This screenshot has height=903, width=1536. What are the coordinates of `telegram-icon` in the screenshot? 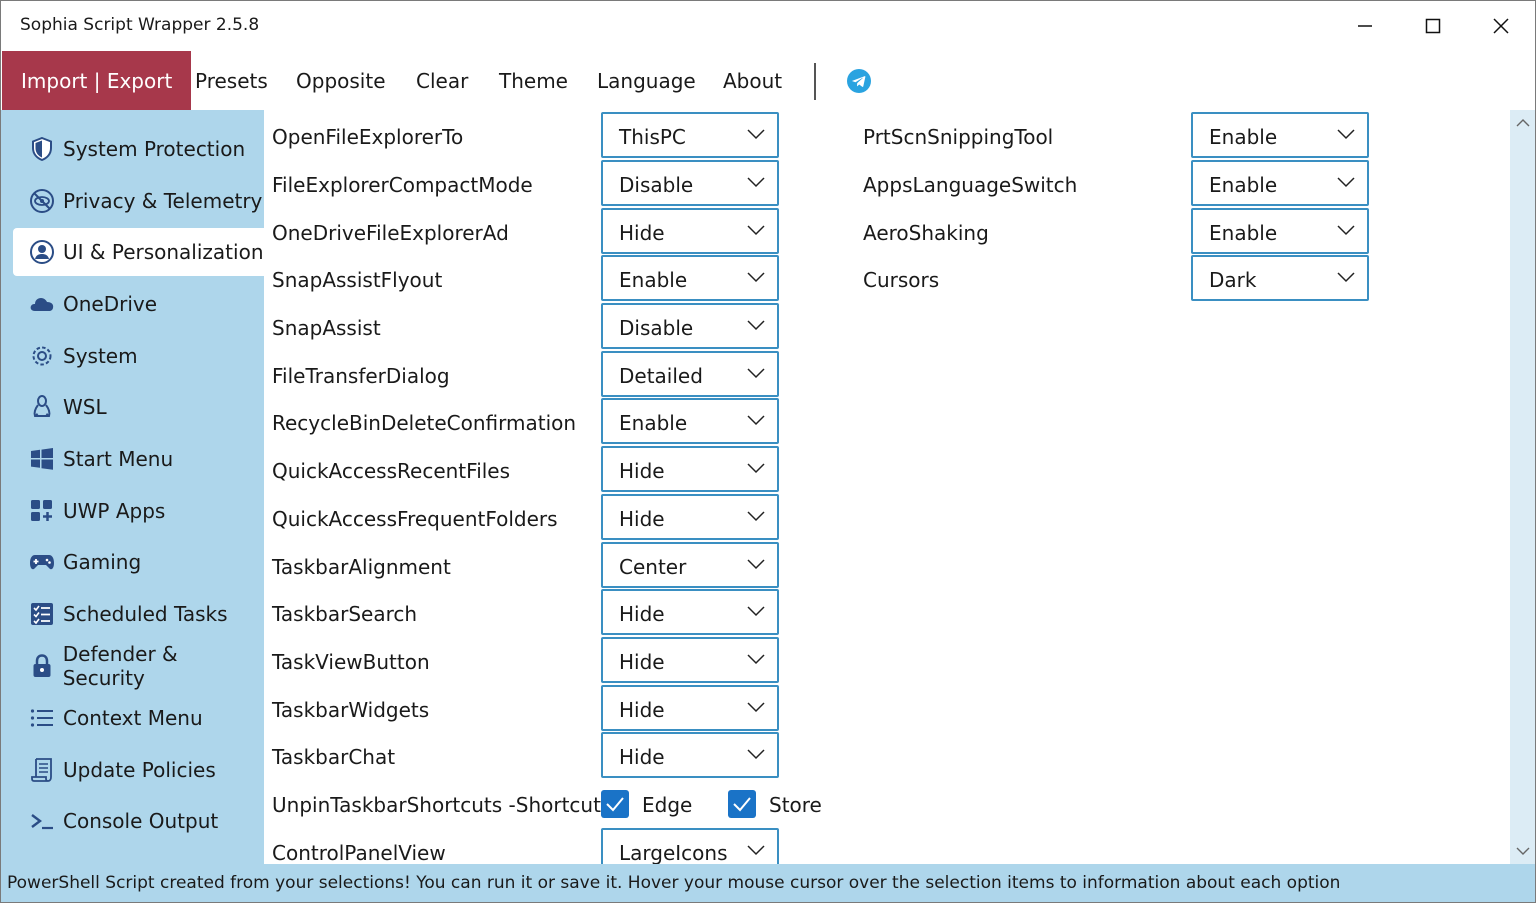 It's located at (859, 81).